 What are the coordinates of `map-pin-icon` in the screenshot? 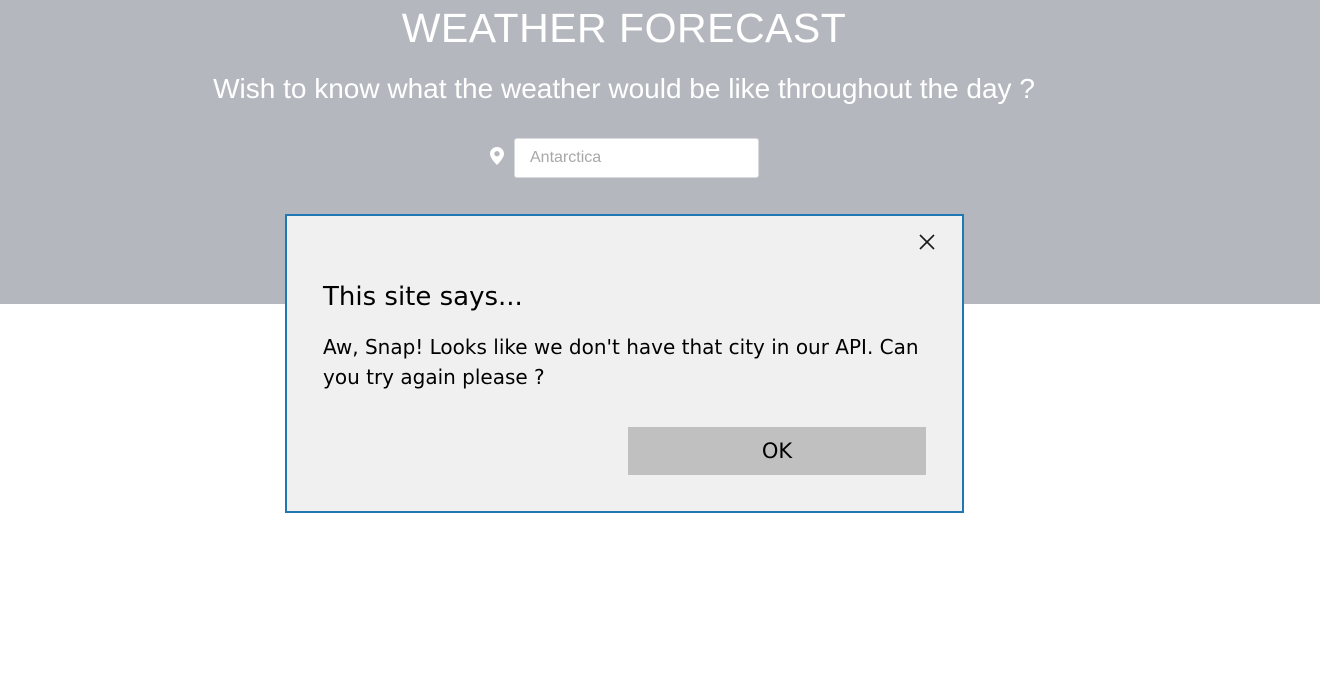 It's located at (497, 156).